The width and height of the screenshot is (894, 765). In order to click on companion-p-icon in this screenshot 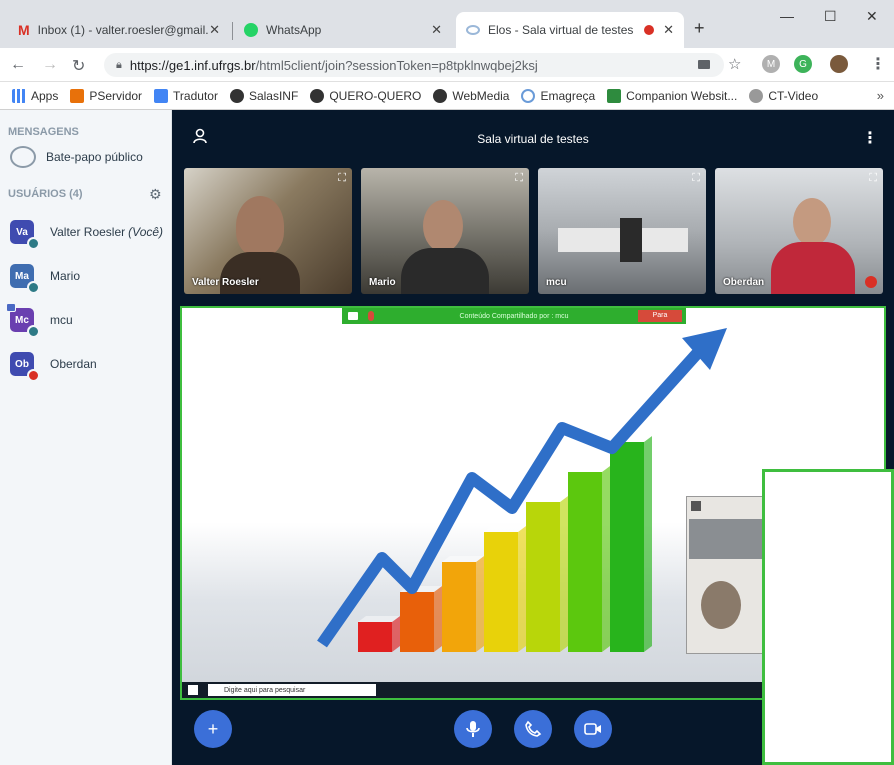, I will do `click(614, 95)`.